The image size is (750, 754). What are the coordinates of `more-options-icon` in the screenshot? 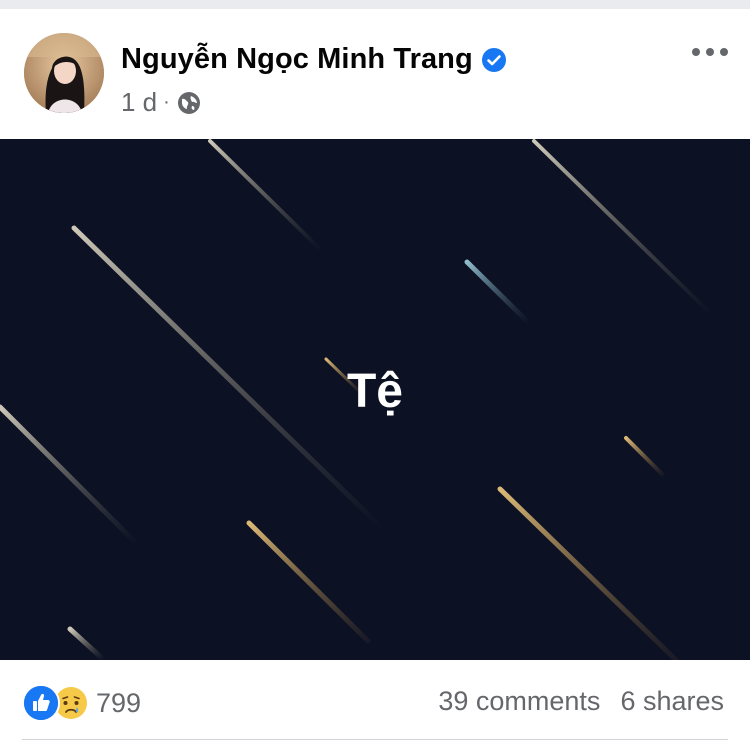 It's located at (710, 52).